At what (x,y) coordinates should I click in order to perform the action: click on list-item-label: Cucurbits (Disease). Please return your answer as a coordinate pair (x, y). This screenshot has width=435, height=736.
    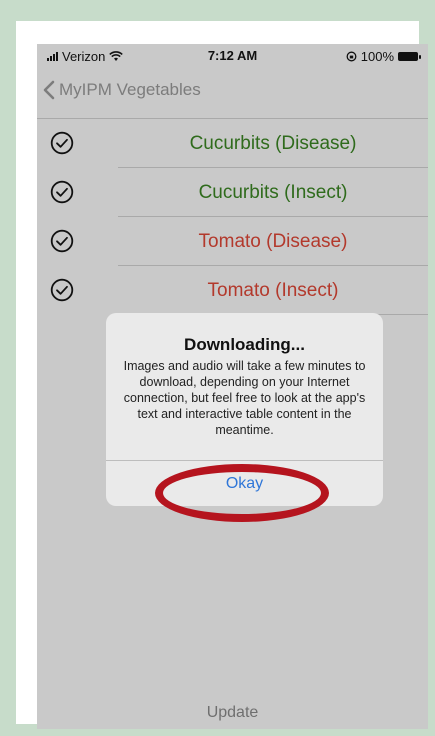
    Looking at the image, I should click on (273, 143).